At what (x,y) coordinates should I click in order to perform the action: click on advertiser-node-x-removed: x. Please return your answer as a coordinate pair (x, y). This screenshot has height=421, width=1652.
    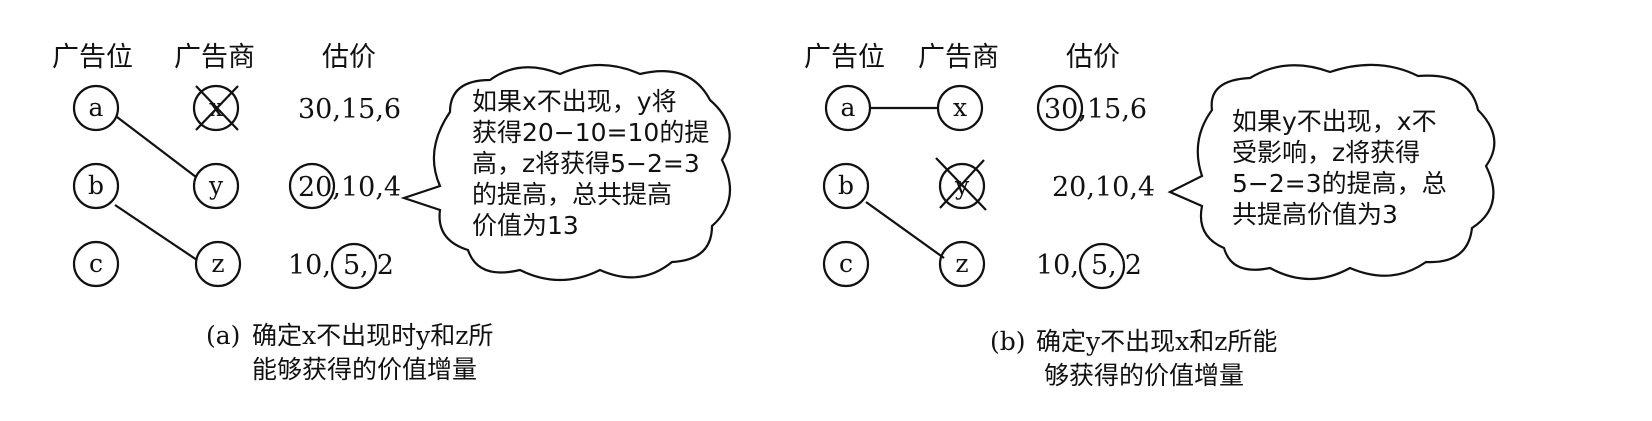
    Looking at the image, I should click on (216, 108).